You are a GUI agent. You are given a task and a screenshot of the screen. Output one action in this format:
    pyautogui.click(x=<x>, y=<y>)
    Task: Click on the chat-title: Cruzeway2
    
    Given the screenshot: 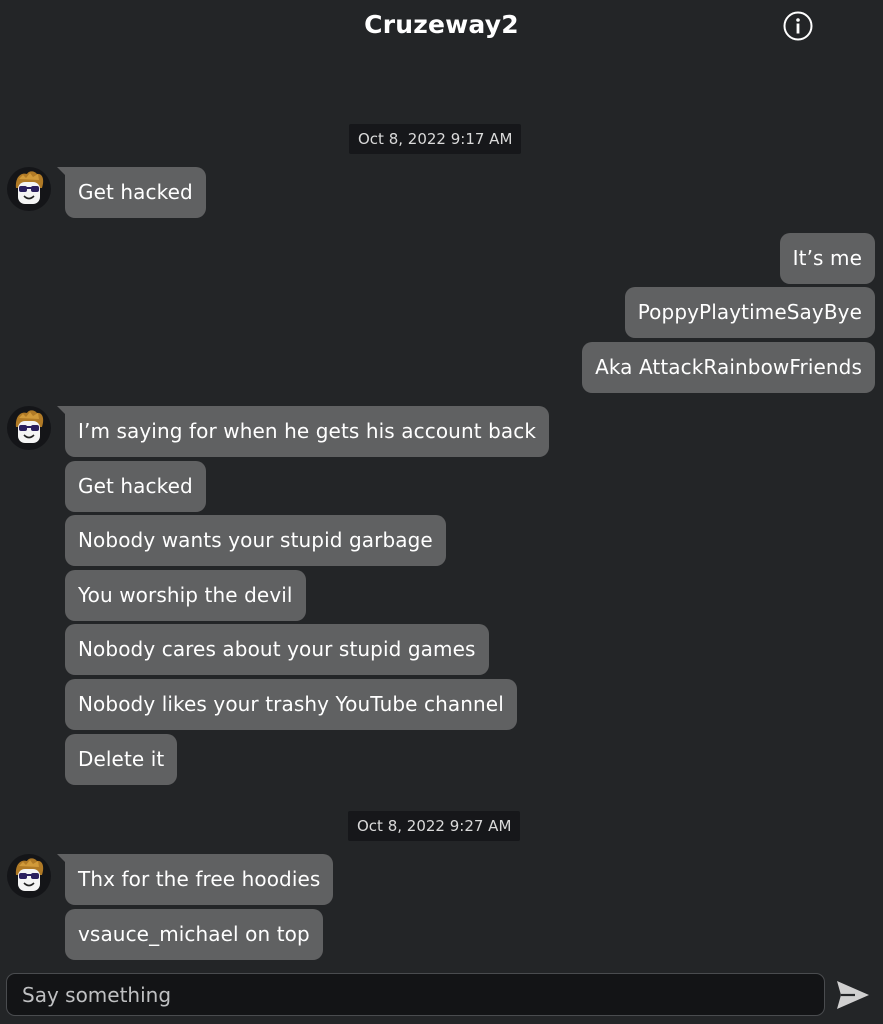 What is the action you would take?
    pyautogui.click(x=441, y=24)
    